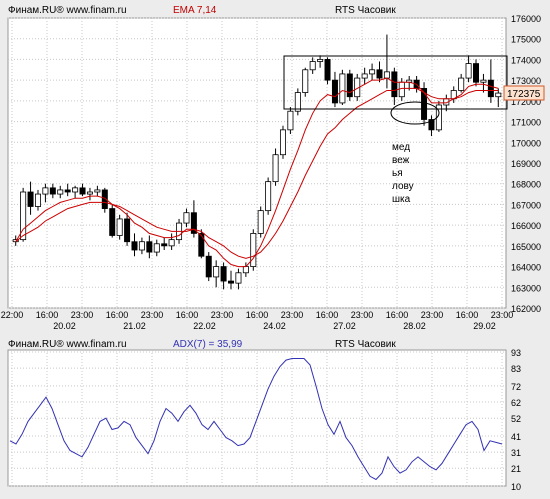 The width and height of the screenshot is (550, 499). I want to click on price-date-label: 22.02, so click(204, 326).